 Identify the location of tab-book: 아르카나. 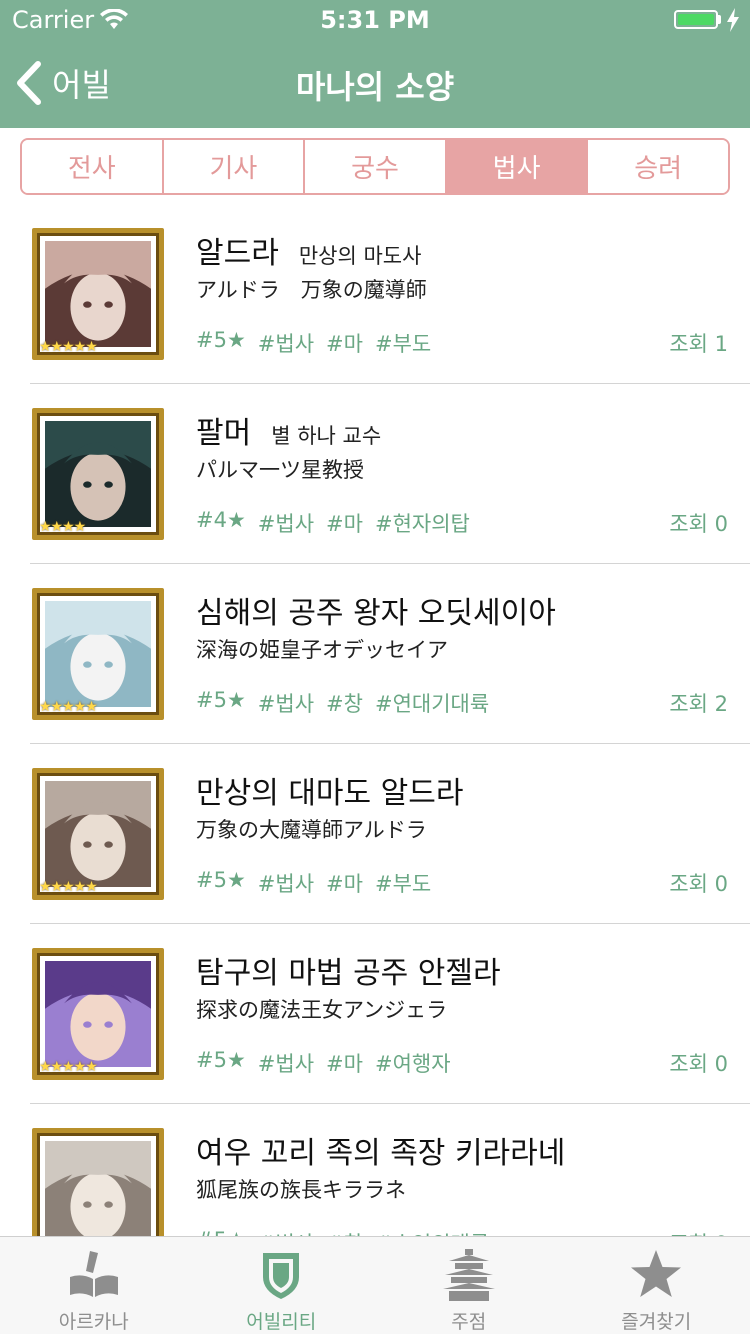
(94, 1285).